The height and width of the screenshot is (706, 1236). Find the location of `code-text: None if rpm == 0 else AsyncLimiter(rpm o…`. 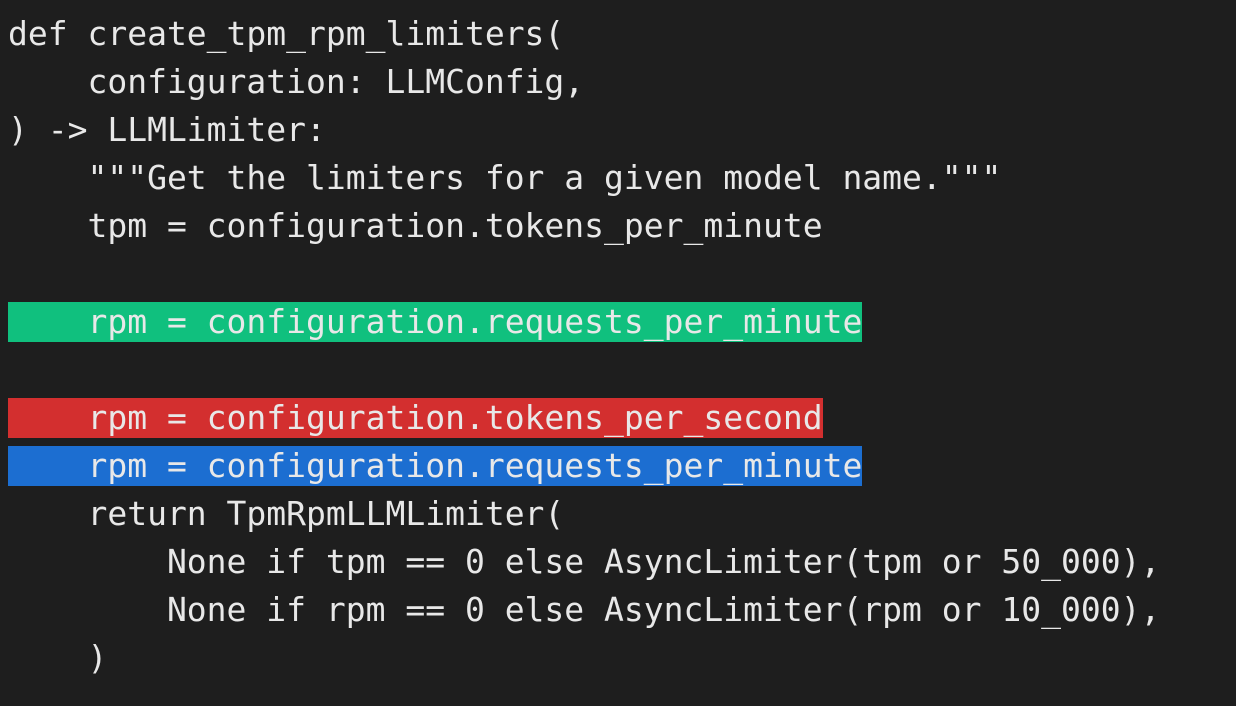

code-text: None if rpm == 0 else AsyncLimiter(rpm o… is located at coordinates (584, 609).